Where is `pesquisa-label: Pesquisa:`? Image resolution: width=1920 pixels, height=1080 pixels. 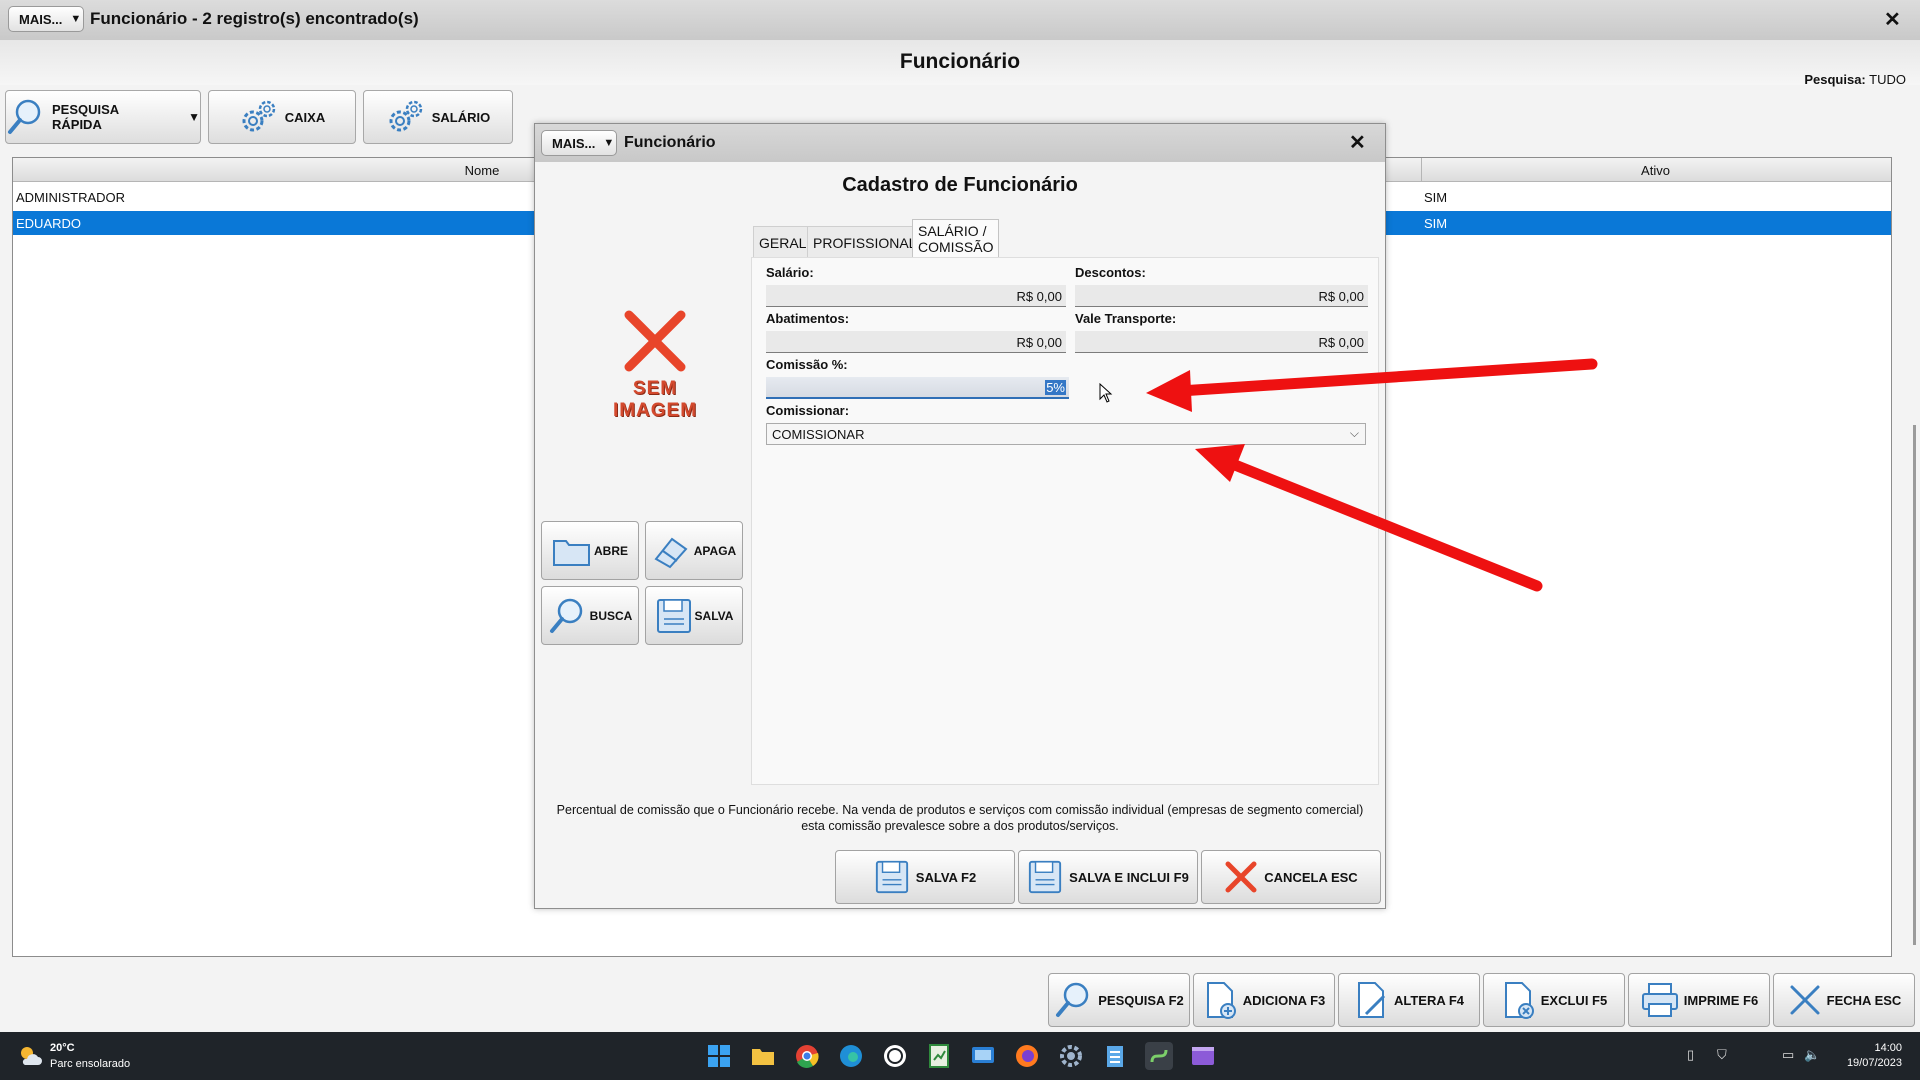
pesquisa-label: Pesquisa: is located at coordinates (1835, 79).